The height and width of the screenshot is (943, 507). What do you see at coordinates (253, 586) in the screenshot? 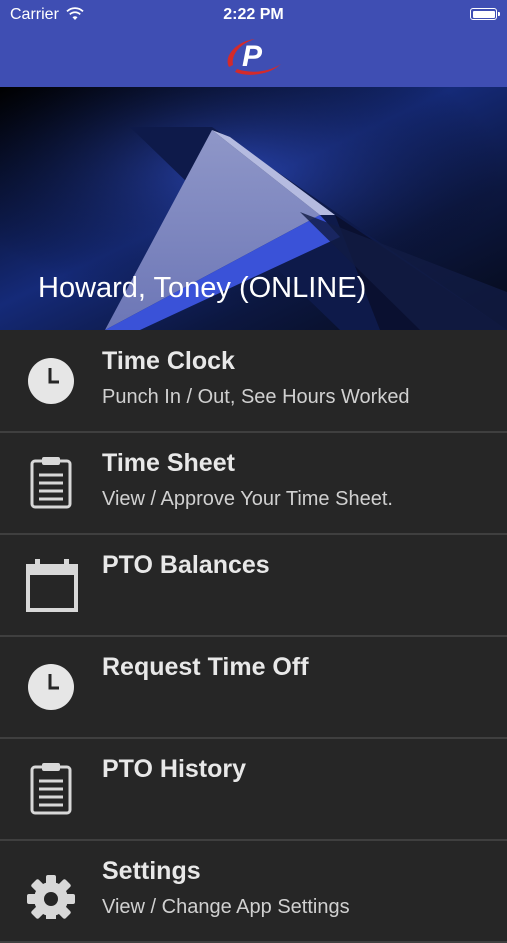
I see `menu-item-pto-balances: PTO Balances` at bounding box center [253, 586].